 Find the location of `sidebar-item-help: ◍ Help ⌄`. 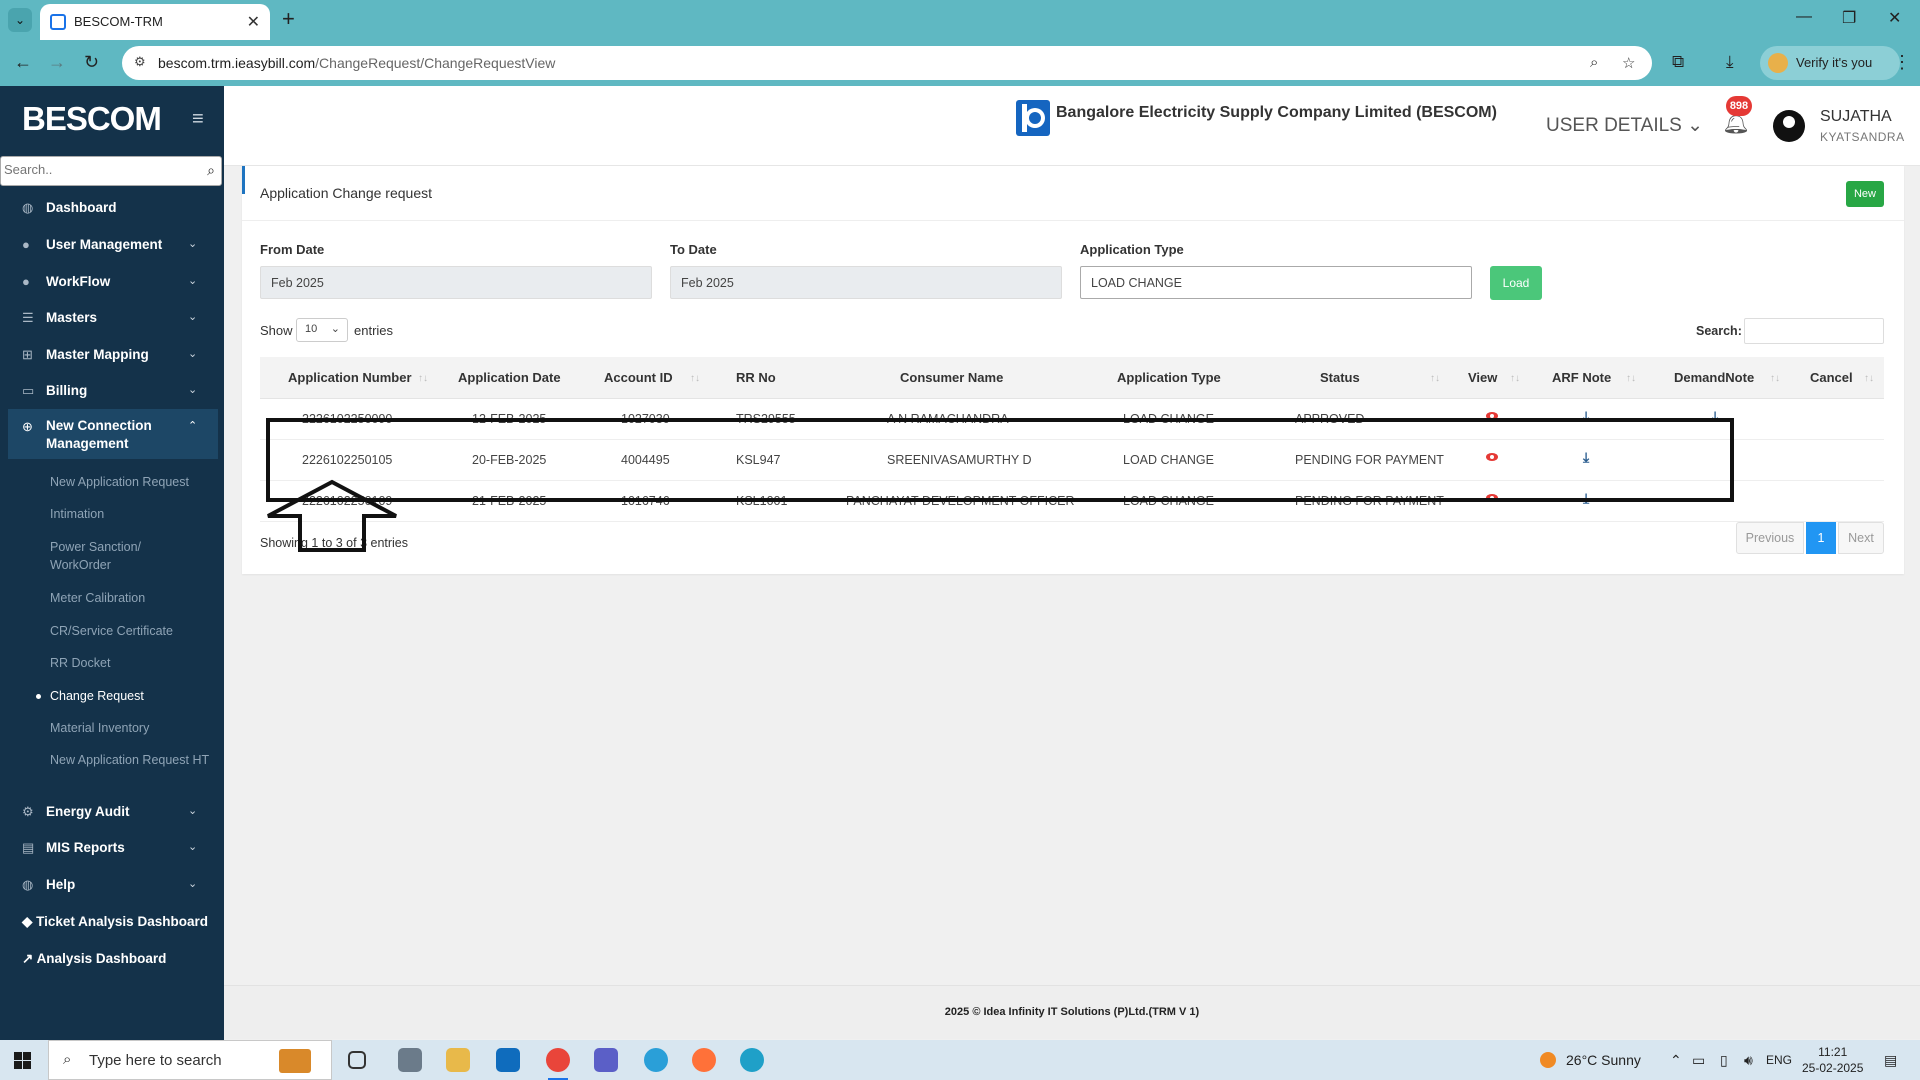

sidebar-item-help: ◍ Help ⌄ is located at coordinates (112, 886).